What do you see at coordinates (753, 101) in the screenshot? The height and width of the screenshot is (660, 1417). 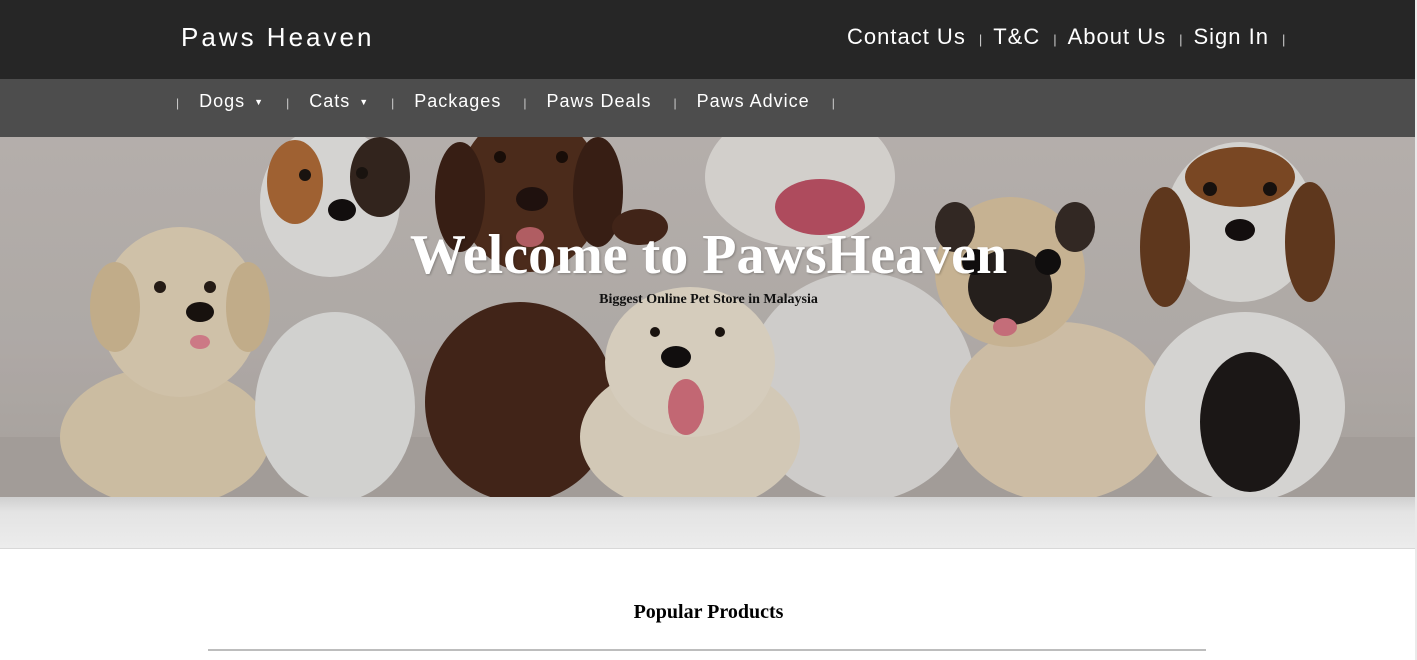 I see `nav-item-paws-advice: Paws Advice` at bounding box center [753, 101].